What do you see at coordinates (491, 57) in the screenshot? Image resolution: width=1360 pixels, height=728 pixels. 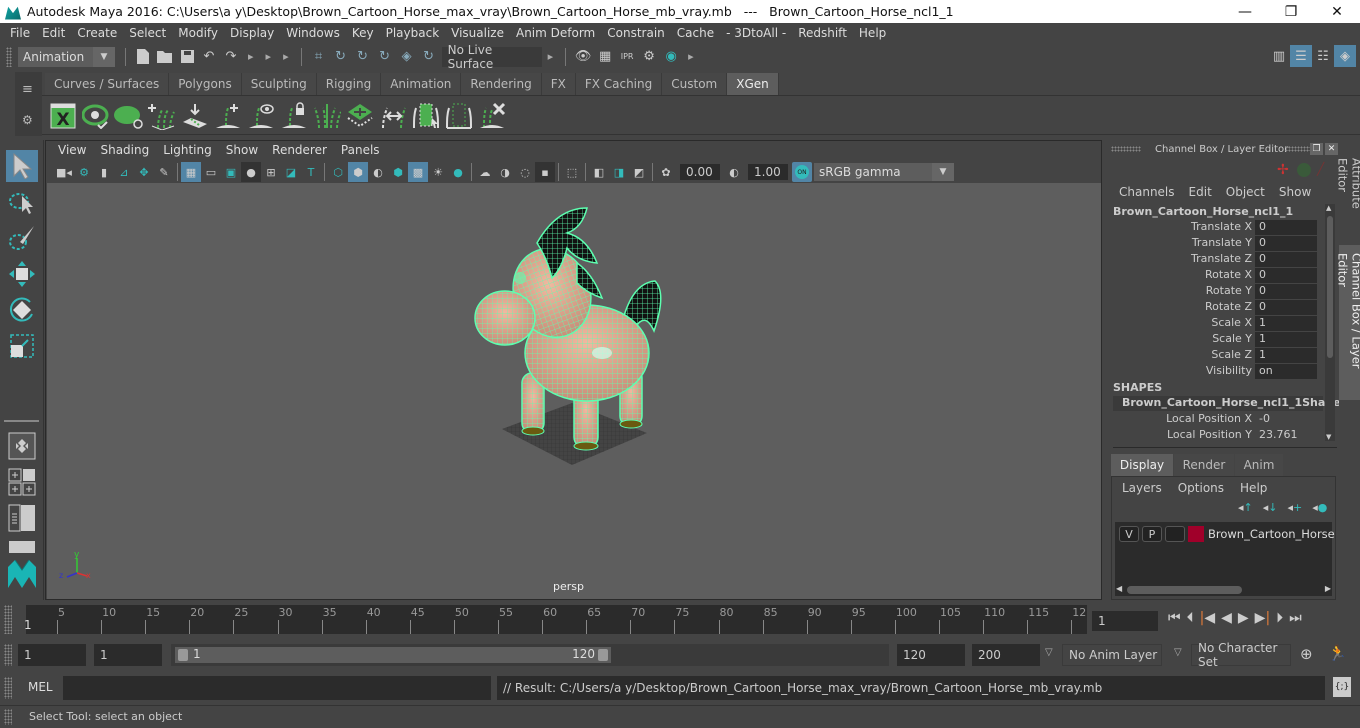 I see `live-surface-field: No Live Surface` at bounding box center [491, 57].